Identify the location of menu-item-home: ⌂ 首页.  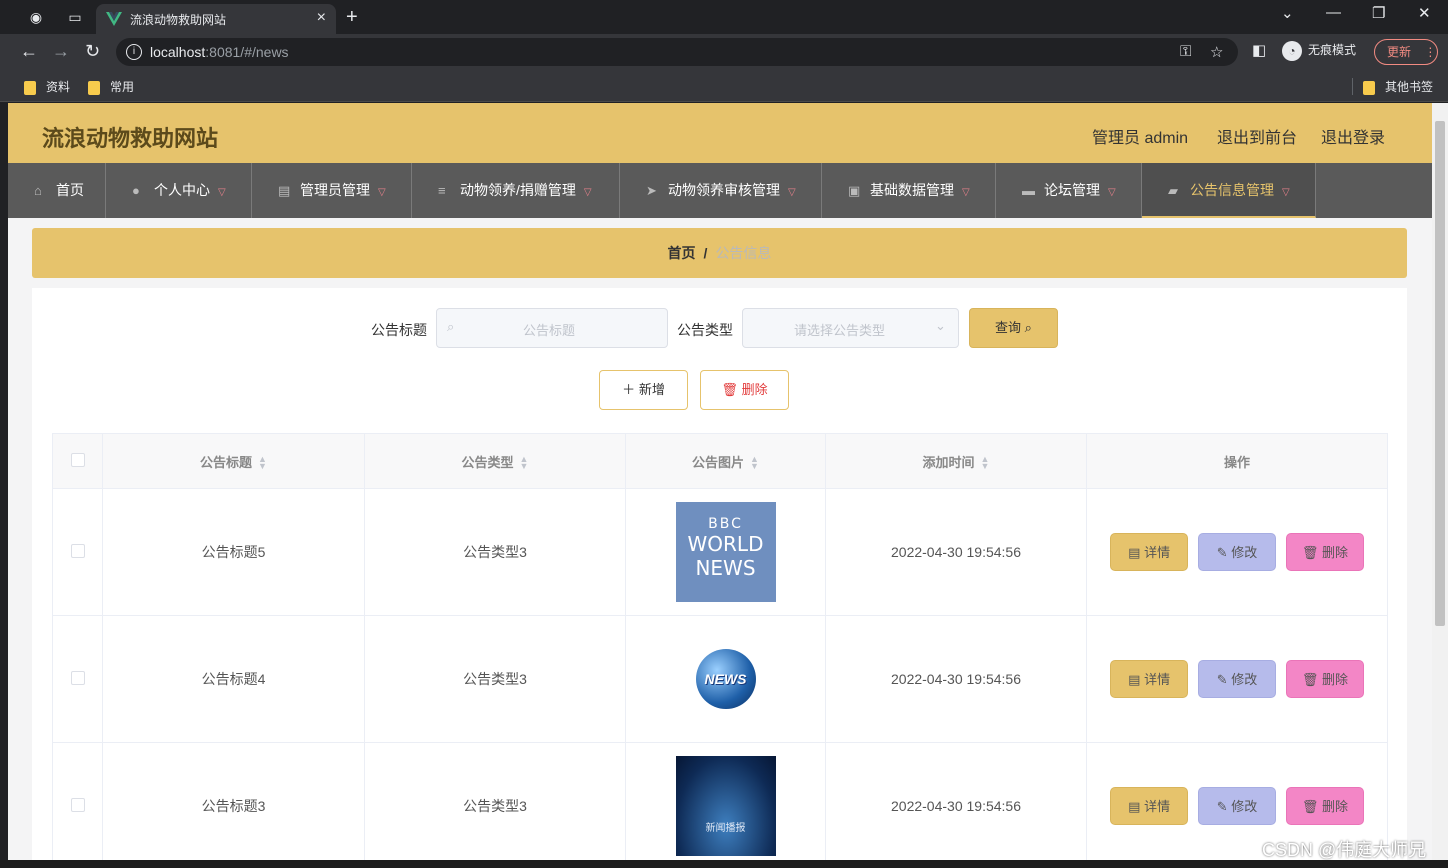
(57, 190).